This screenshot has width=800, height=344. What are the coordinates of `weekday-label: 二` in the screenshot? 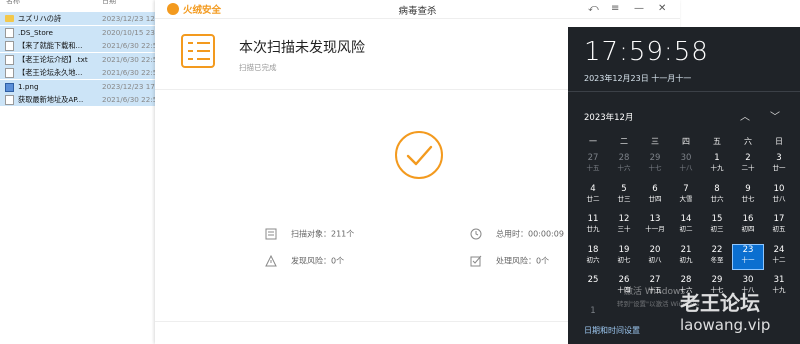 It's located at (624, 141).